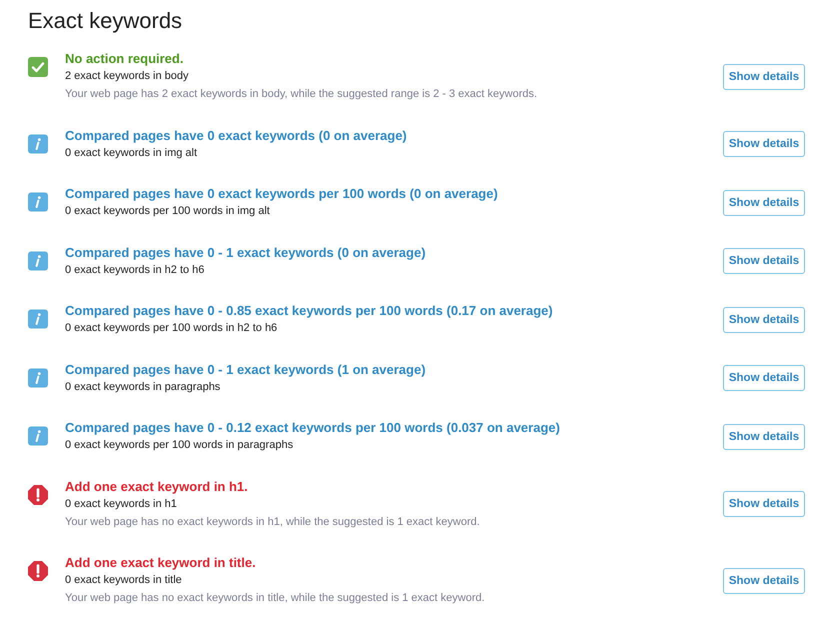 This screenshot has height=617, width=834. Describe the element at coordinates (245, 369) in the screenshot. I see `result-title: Compared pages have 0 - 1 exact keywords (1 on average)` at that location.